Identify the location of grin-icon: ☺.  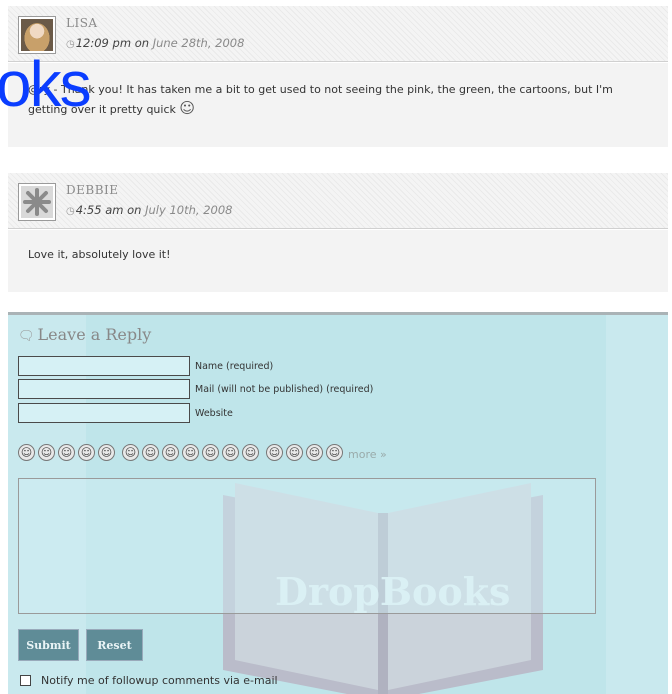
(46, 452).